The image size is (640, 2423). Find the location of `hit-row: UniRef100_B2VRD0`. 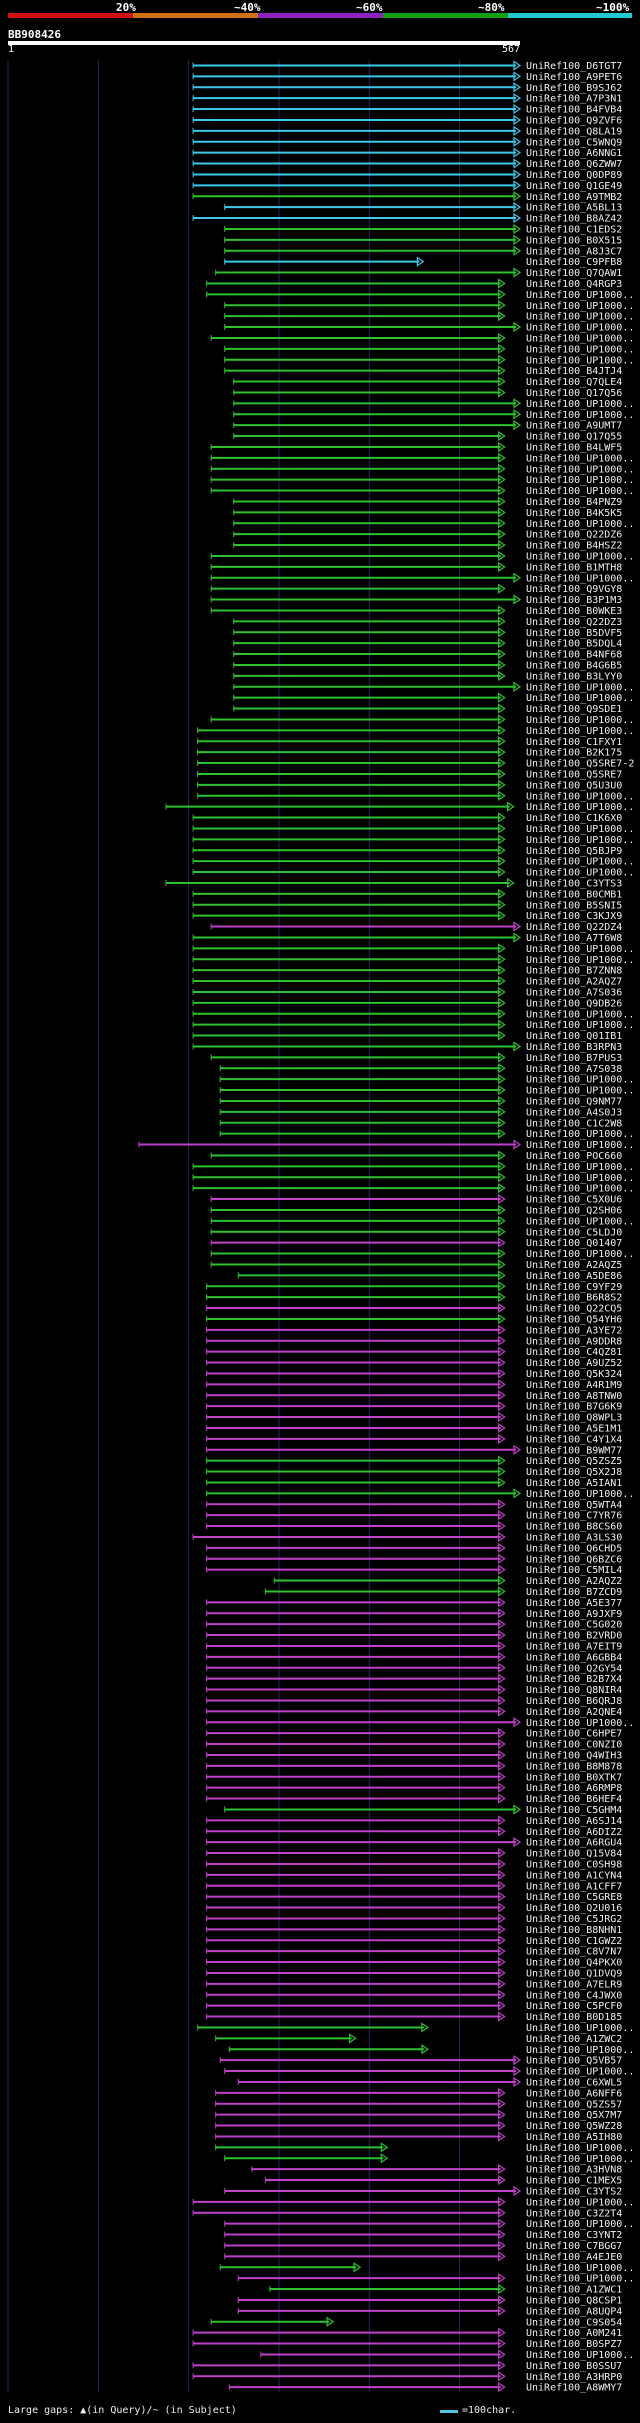

hit-row: UniRef100_B2VRD0 is located at coordinates (414, 1635).